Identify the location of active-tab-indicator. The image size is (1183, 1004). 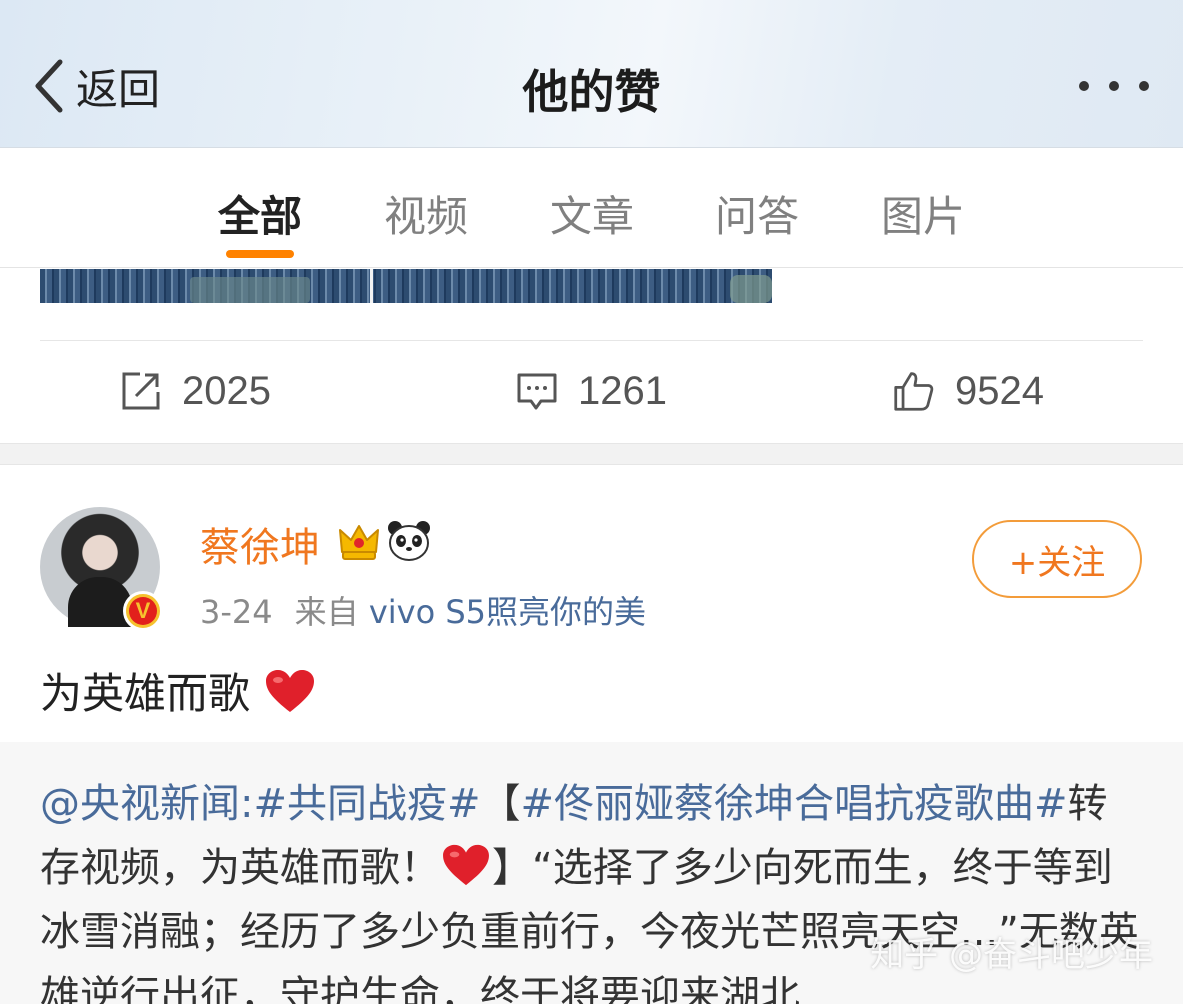
(260, 254).